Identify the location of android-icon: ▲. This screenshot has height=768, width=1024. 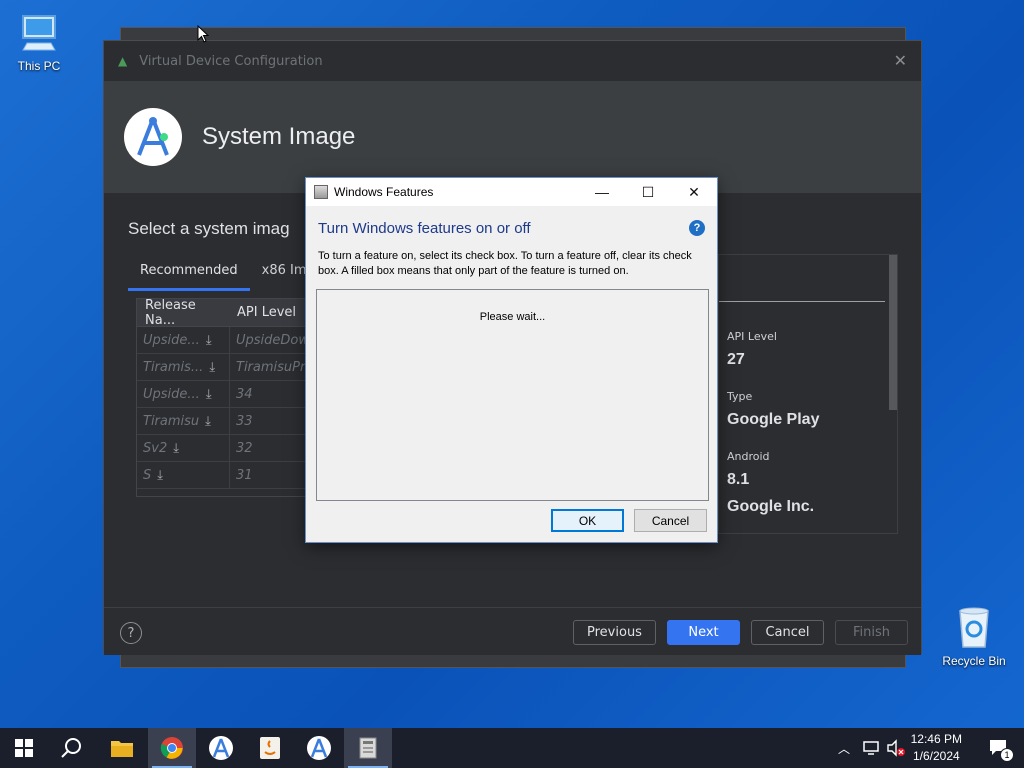
(123, 61).